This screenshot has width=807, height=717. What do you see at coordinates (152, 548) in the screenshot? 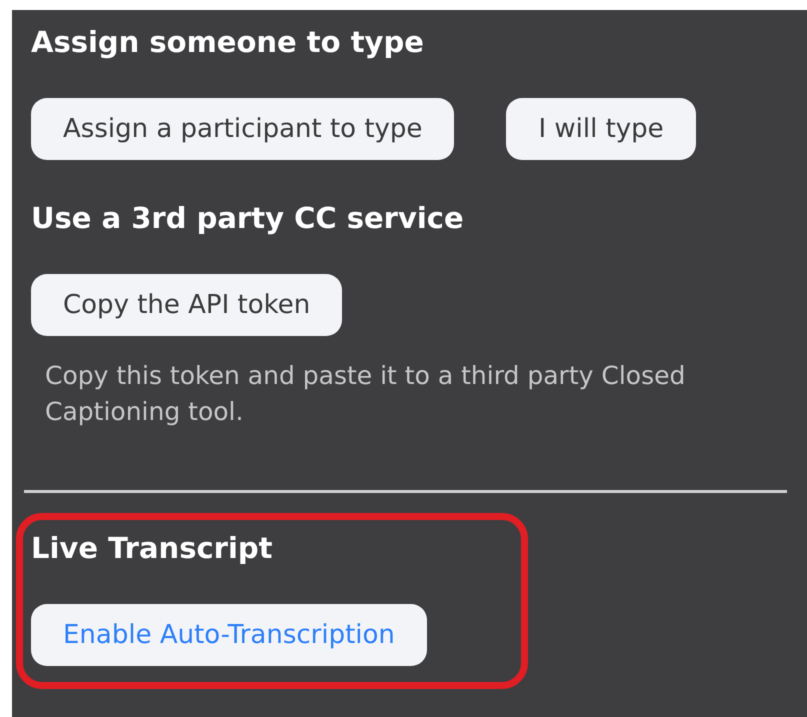
I see `section-title: Live Transcript` at bounding box center [152, 548].